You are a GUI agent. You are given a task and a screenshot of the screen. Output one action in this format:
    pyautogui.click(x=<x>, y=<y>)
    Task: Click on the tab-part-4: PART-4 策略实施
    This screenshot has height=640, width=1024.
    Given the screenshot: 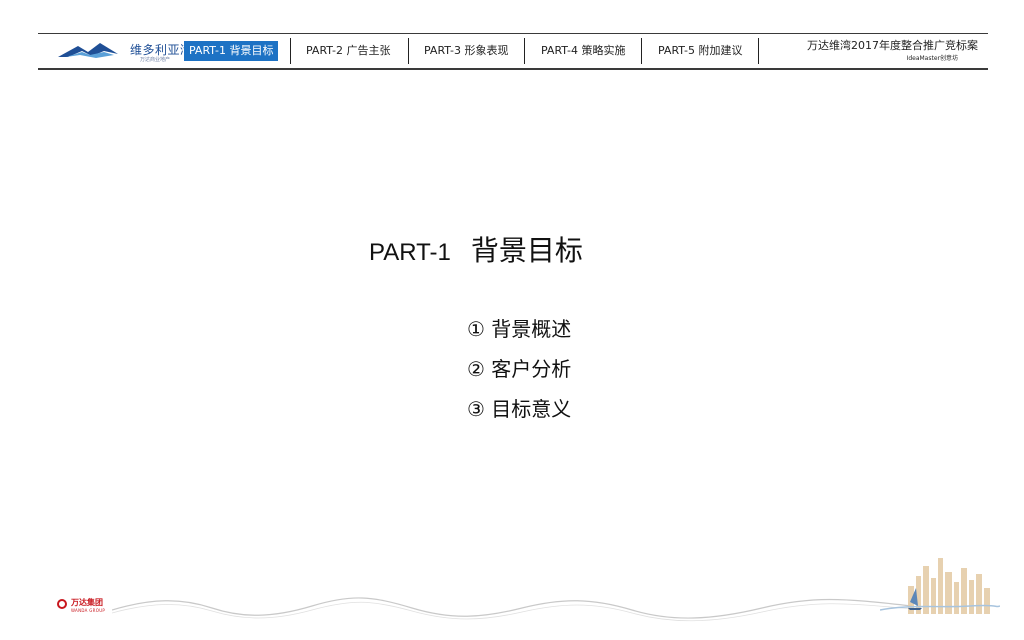 What is the action you would take?
    pyautogui.click(x=583, y=51)
    